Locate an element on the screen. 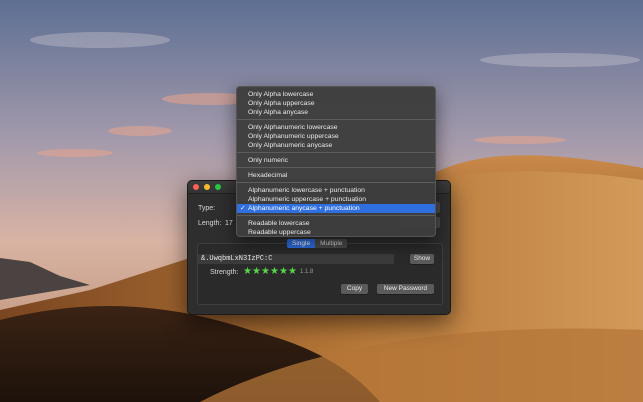 Image resolution: width=643 pixels, height=402 pixels. mode-segmented-control: Single Multiple is located at coordinates (317, 243).